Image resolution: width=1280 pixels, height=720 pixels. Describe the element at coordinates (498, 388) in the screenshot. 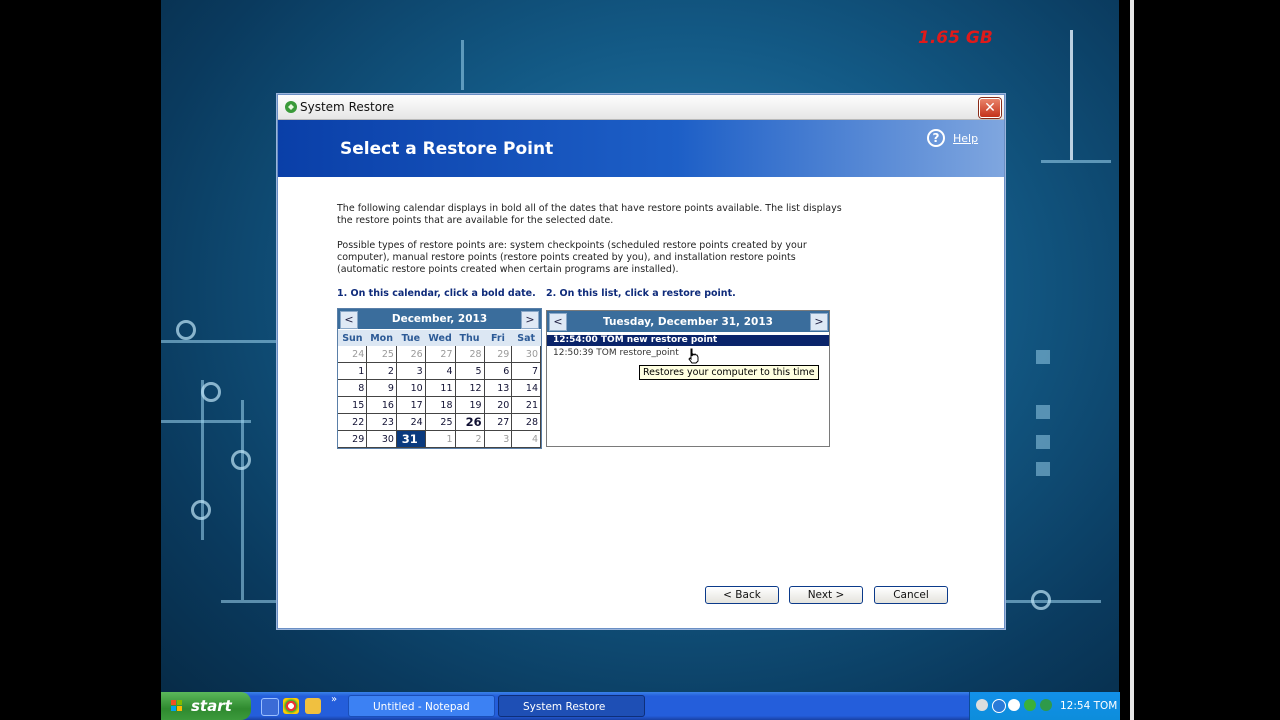

I see `calendar-day: 13` at that location.